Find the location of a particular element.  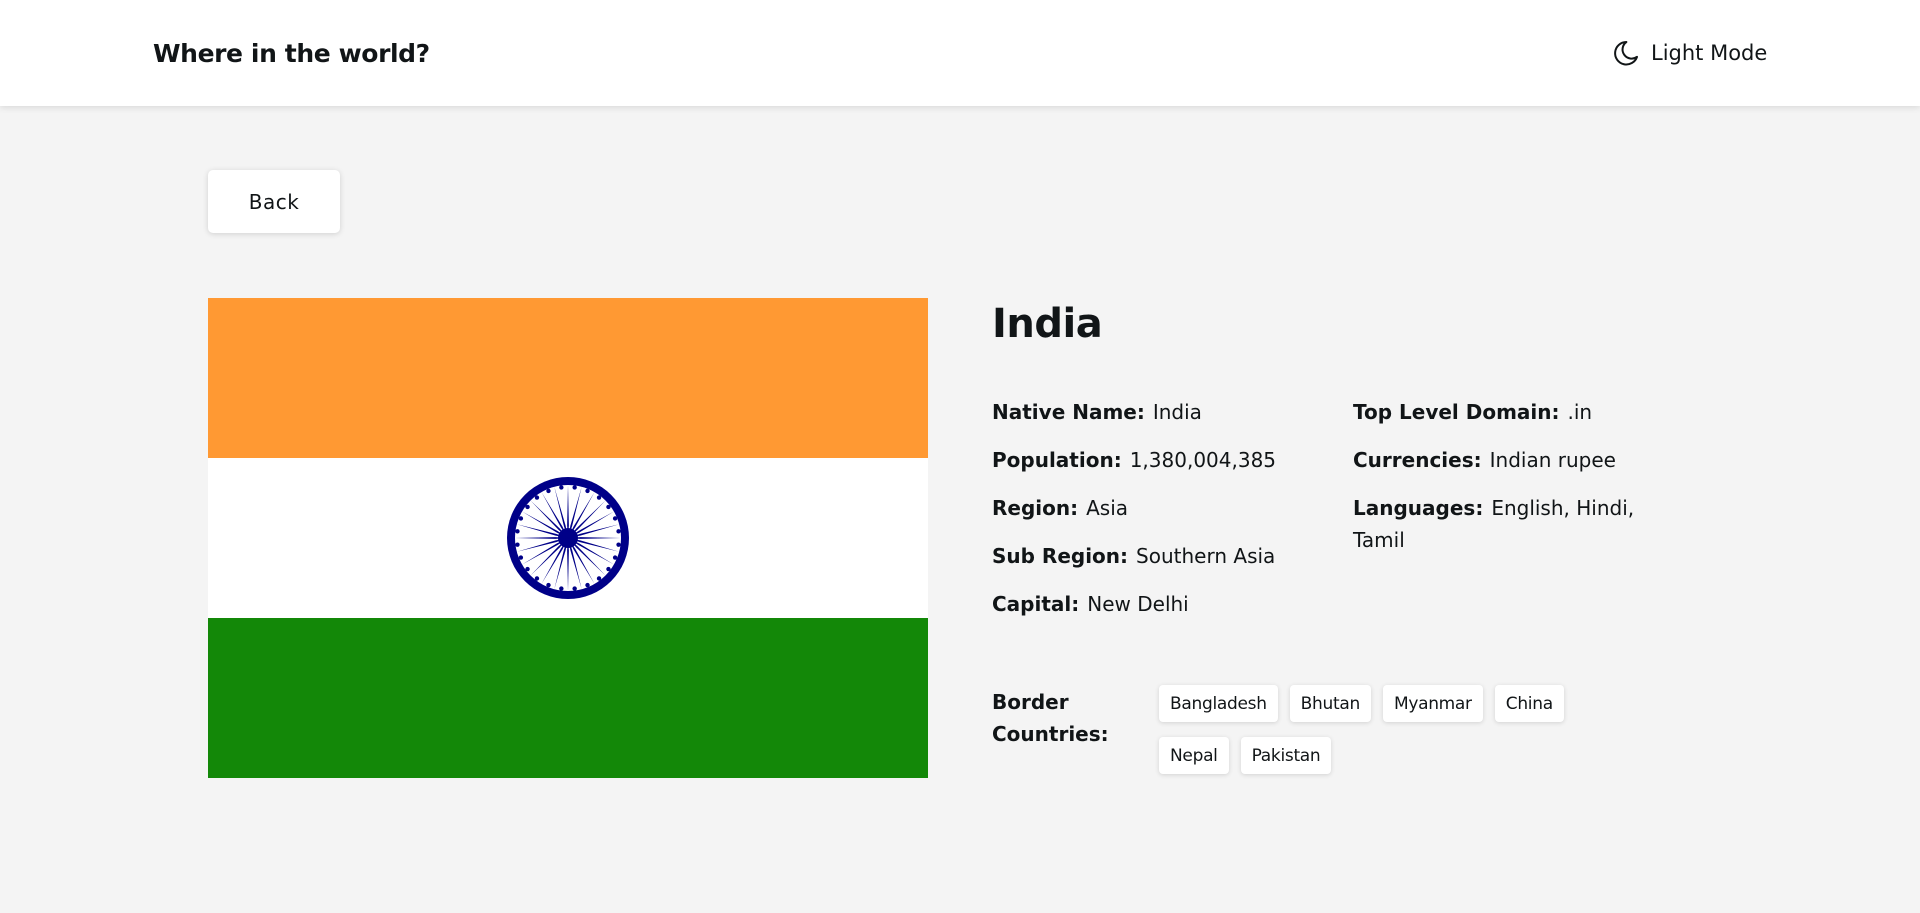

detail-value: New Delhi is located at coordinates (1138, 604).